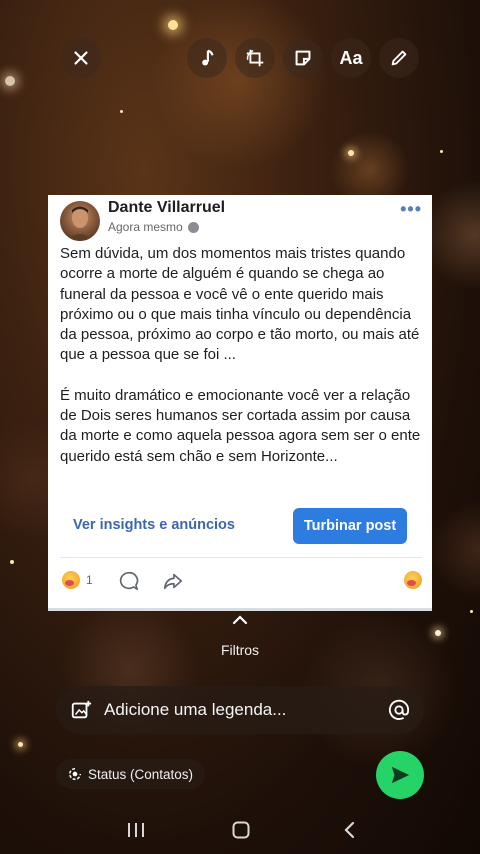 This screenshot has width=480, height=854. I want to click on filters-toggle: Filtros, so click(240, 636).